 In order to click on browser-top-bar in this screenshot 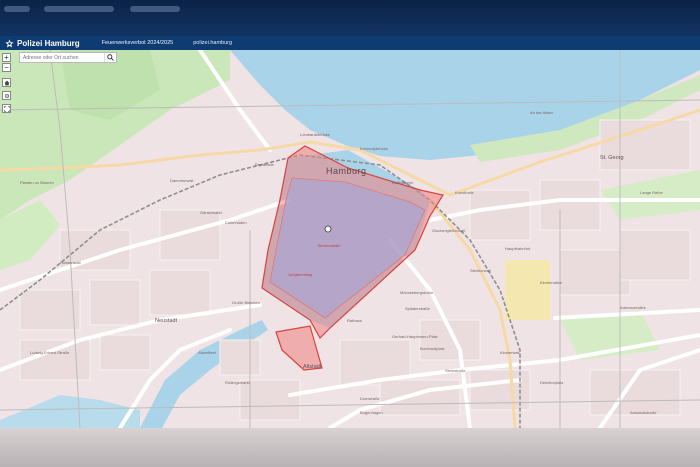, I will do `click(350, 18)`.